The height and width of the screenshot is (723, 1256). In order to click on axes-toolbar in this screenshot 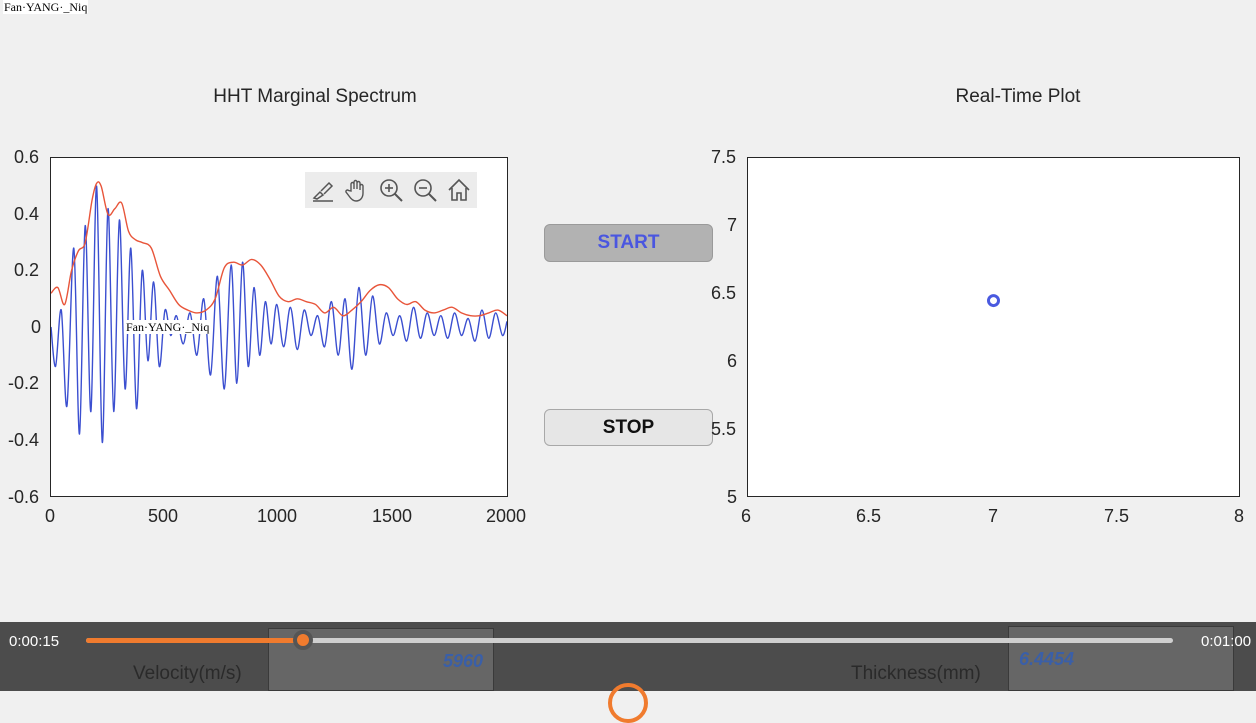, I will do `click(391, 190)`.